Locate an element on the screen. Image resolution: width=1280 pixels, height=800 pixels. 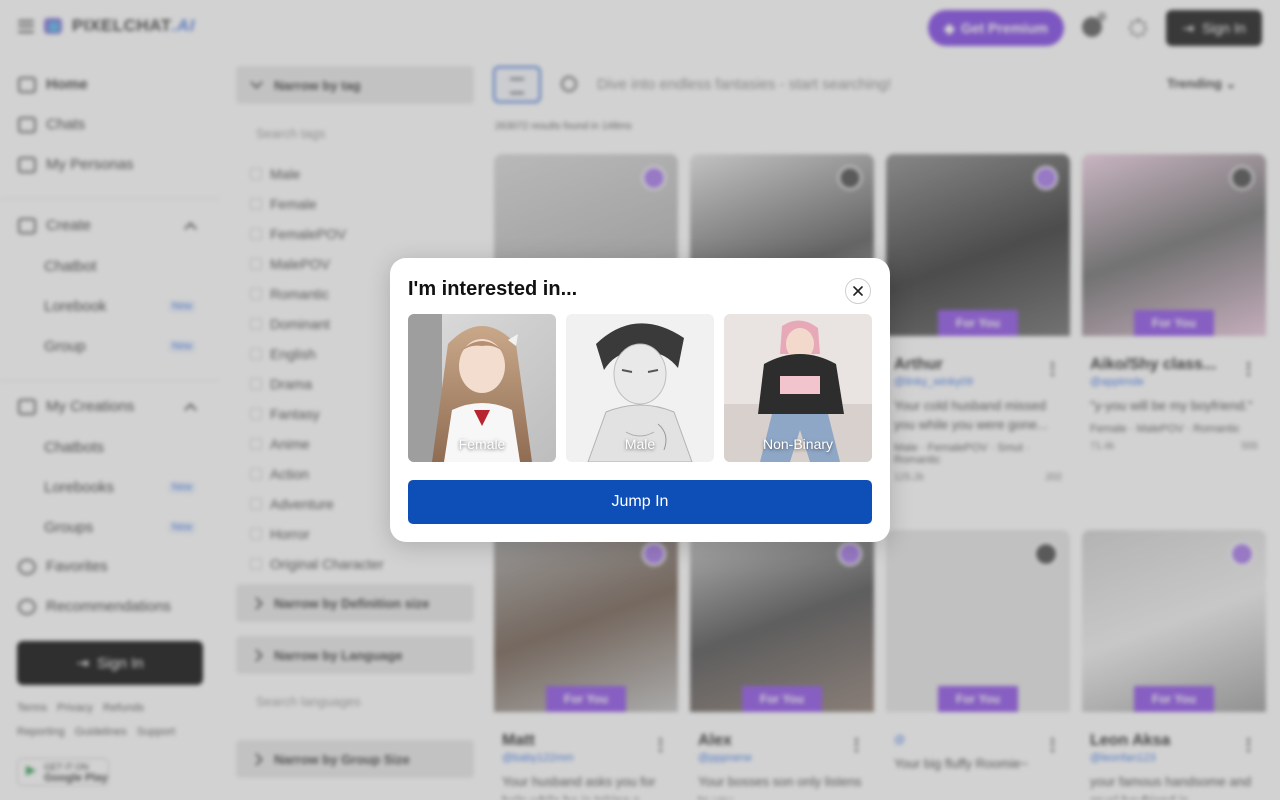
option-female: Female is located at coordinates (482, 388).